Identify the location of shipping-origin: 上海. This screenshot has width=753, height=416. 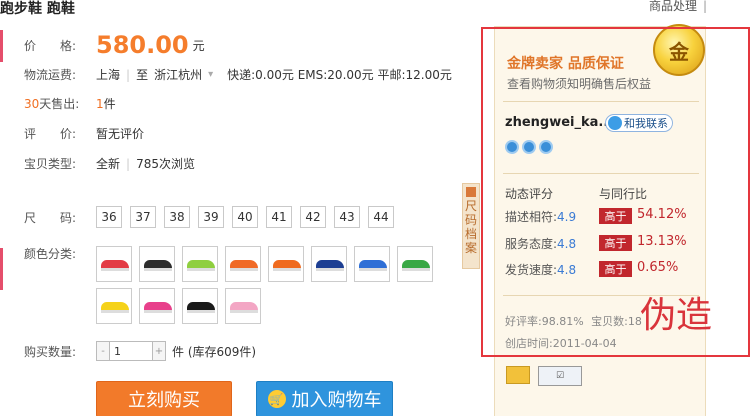
(108, 75).